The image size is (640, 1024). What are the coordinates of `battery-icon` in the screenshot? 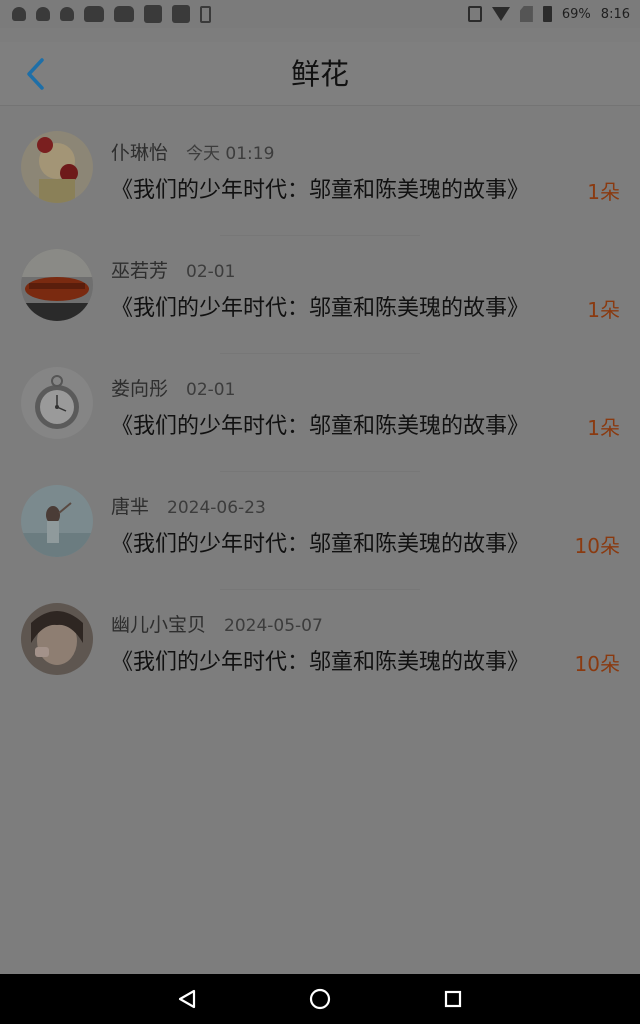 It's located at (547, 14).